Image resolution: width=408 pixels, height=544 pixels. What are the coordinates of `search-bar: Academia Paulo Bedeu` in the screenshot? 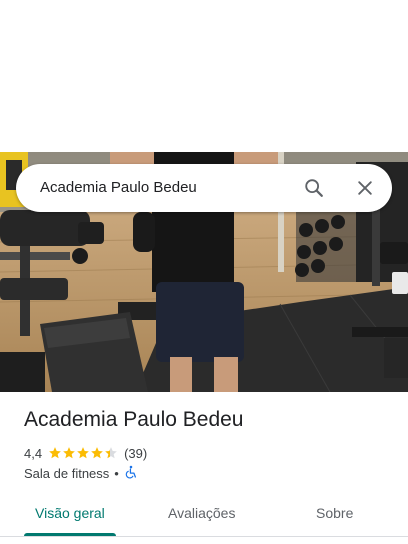 It's located at (204, 188).